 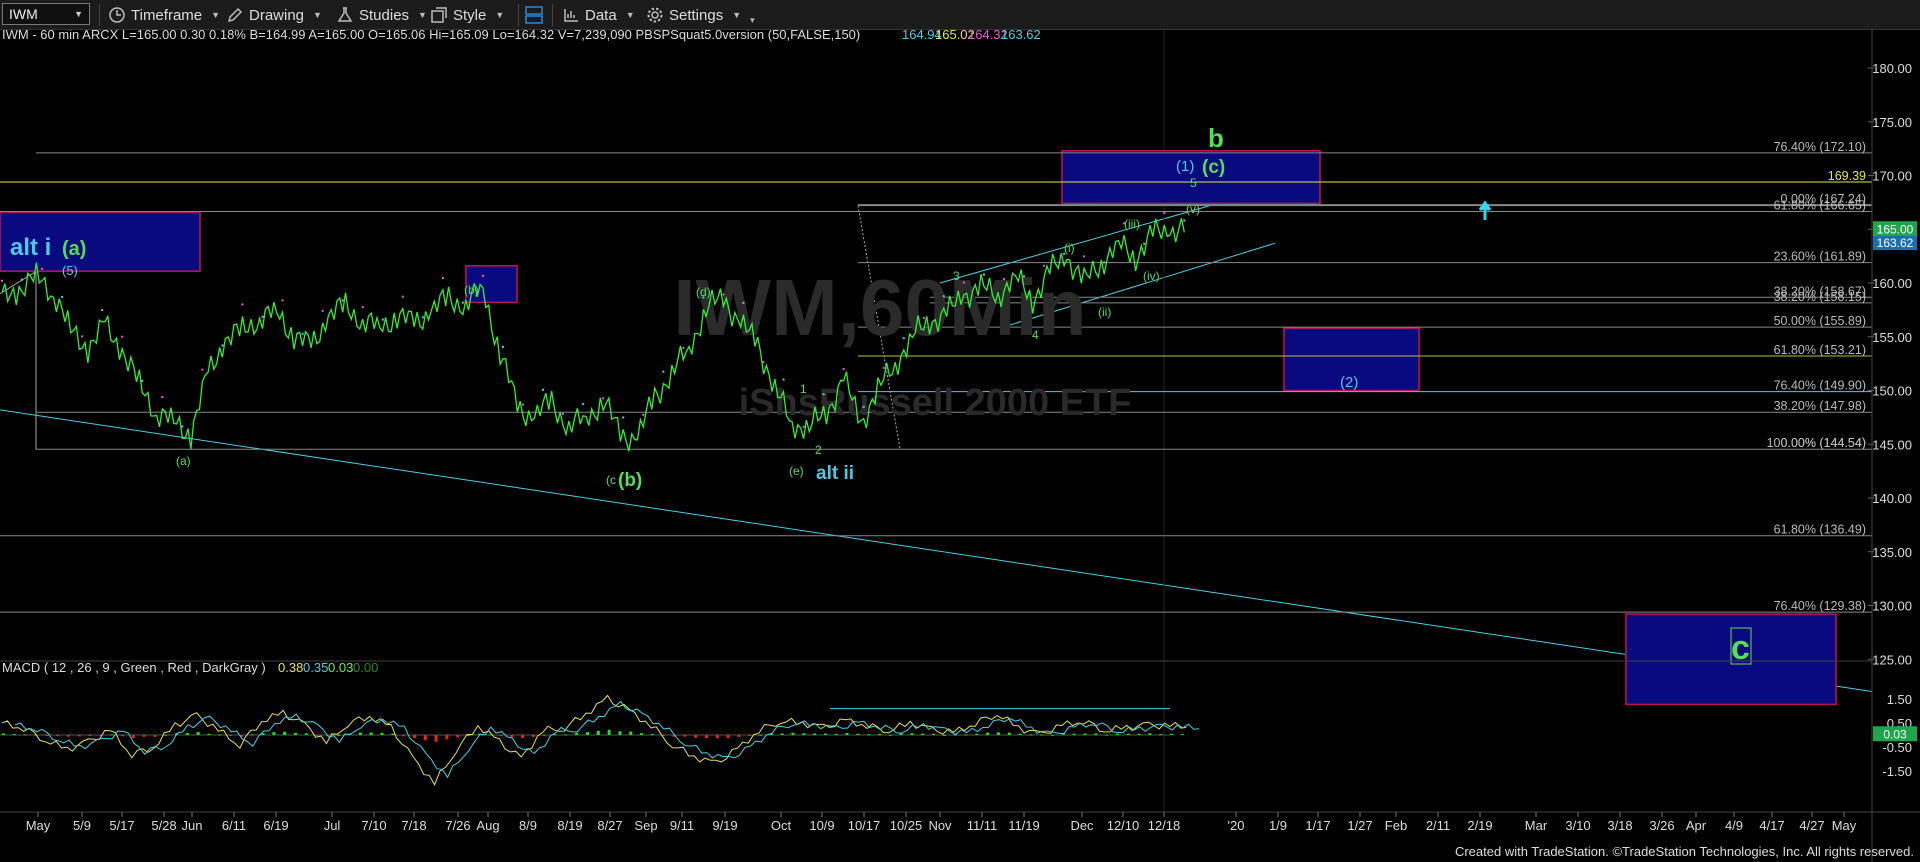 What do you see at coordinates (470, 15) in the screenshot?
I see `style-label: Style` at bounding box center [470, 15].